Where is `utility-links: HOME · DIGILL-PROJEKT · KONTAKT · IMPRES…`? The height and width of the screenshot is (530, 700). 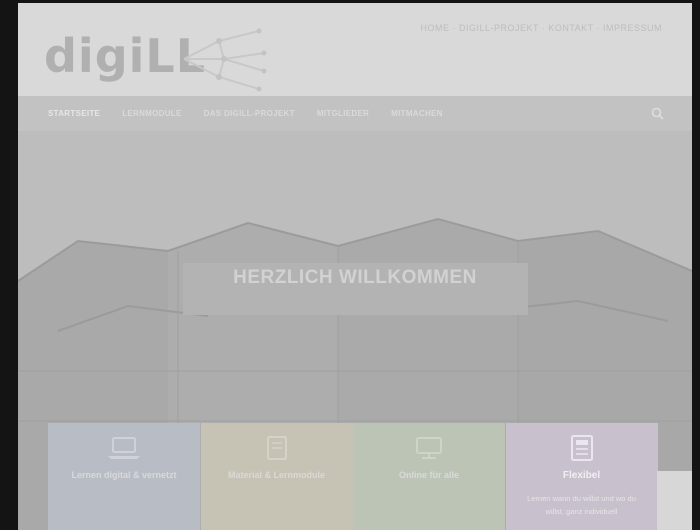
utility-links: HOME · DIGILL-PROJEKT · KONTAKT · IMPRES… is located at coordinates (541, 28).